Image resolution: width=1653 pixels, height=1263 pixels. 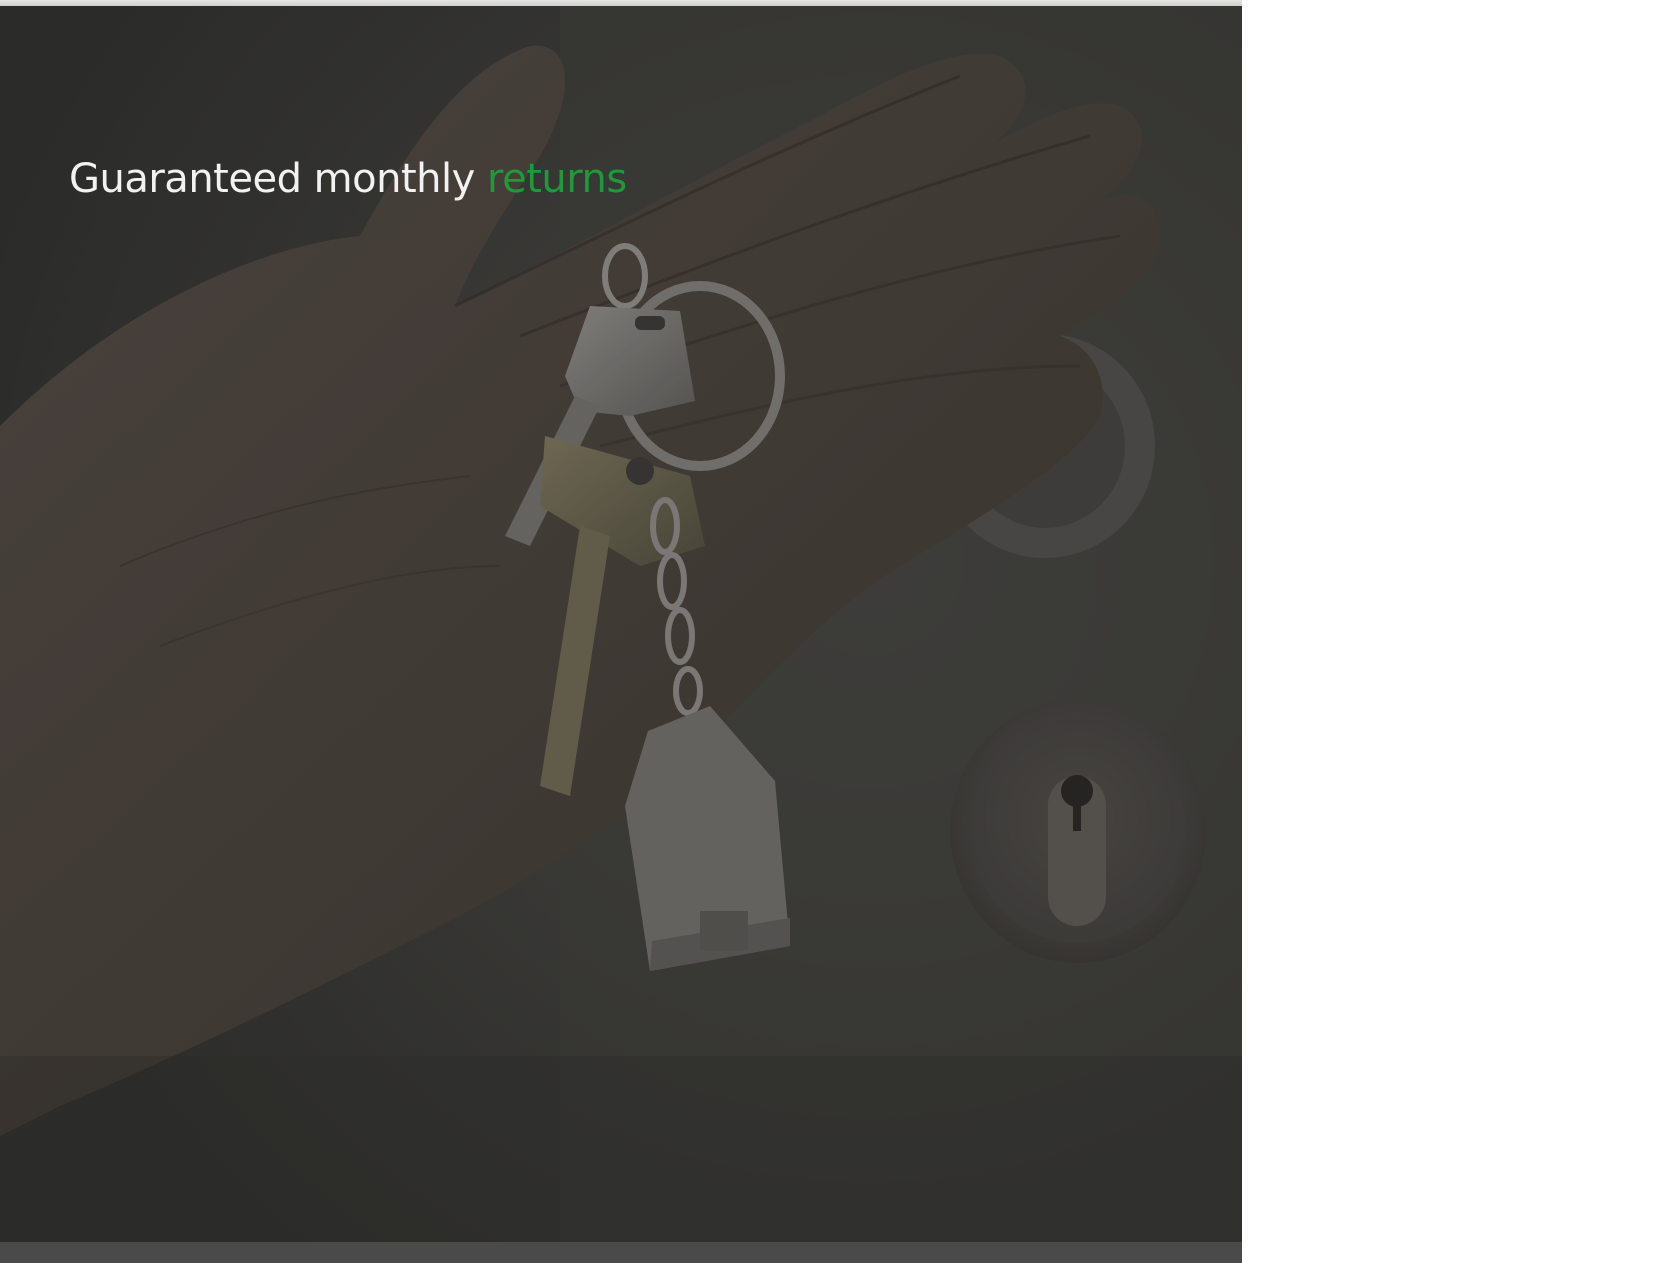 I want to click on headline-main-text: Guaranteed monthly, so click(x=272, y=179).